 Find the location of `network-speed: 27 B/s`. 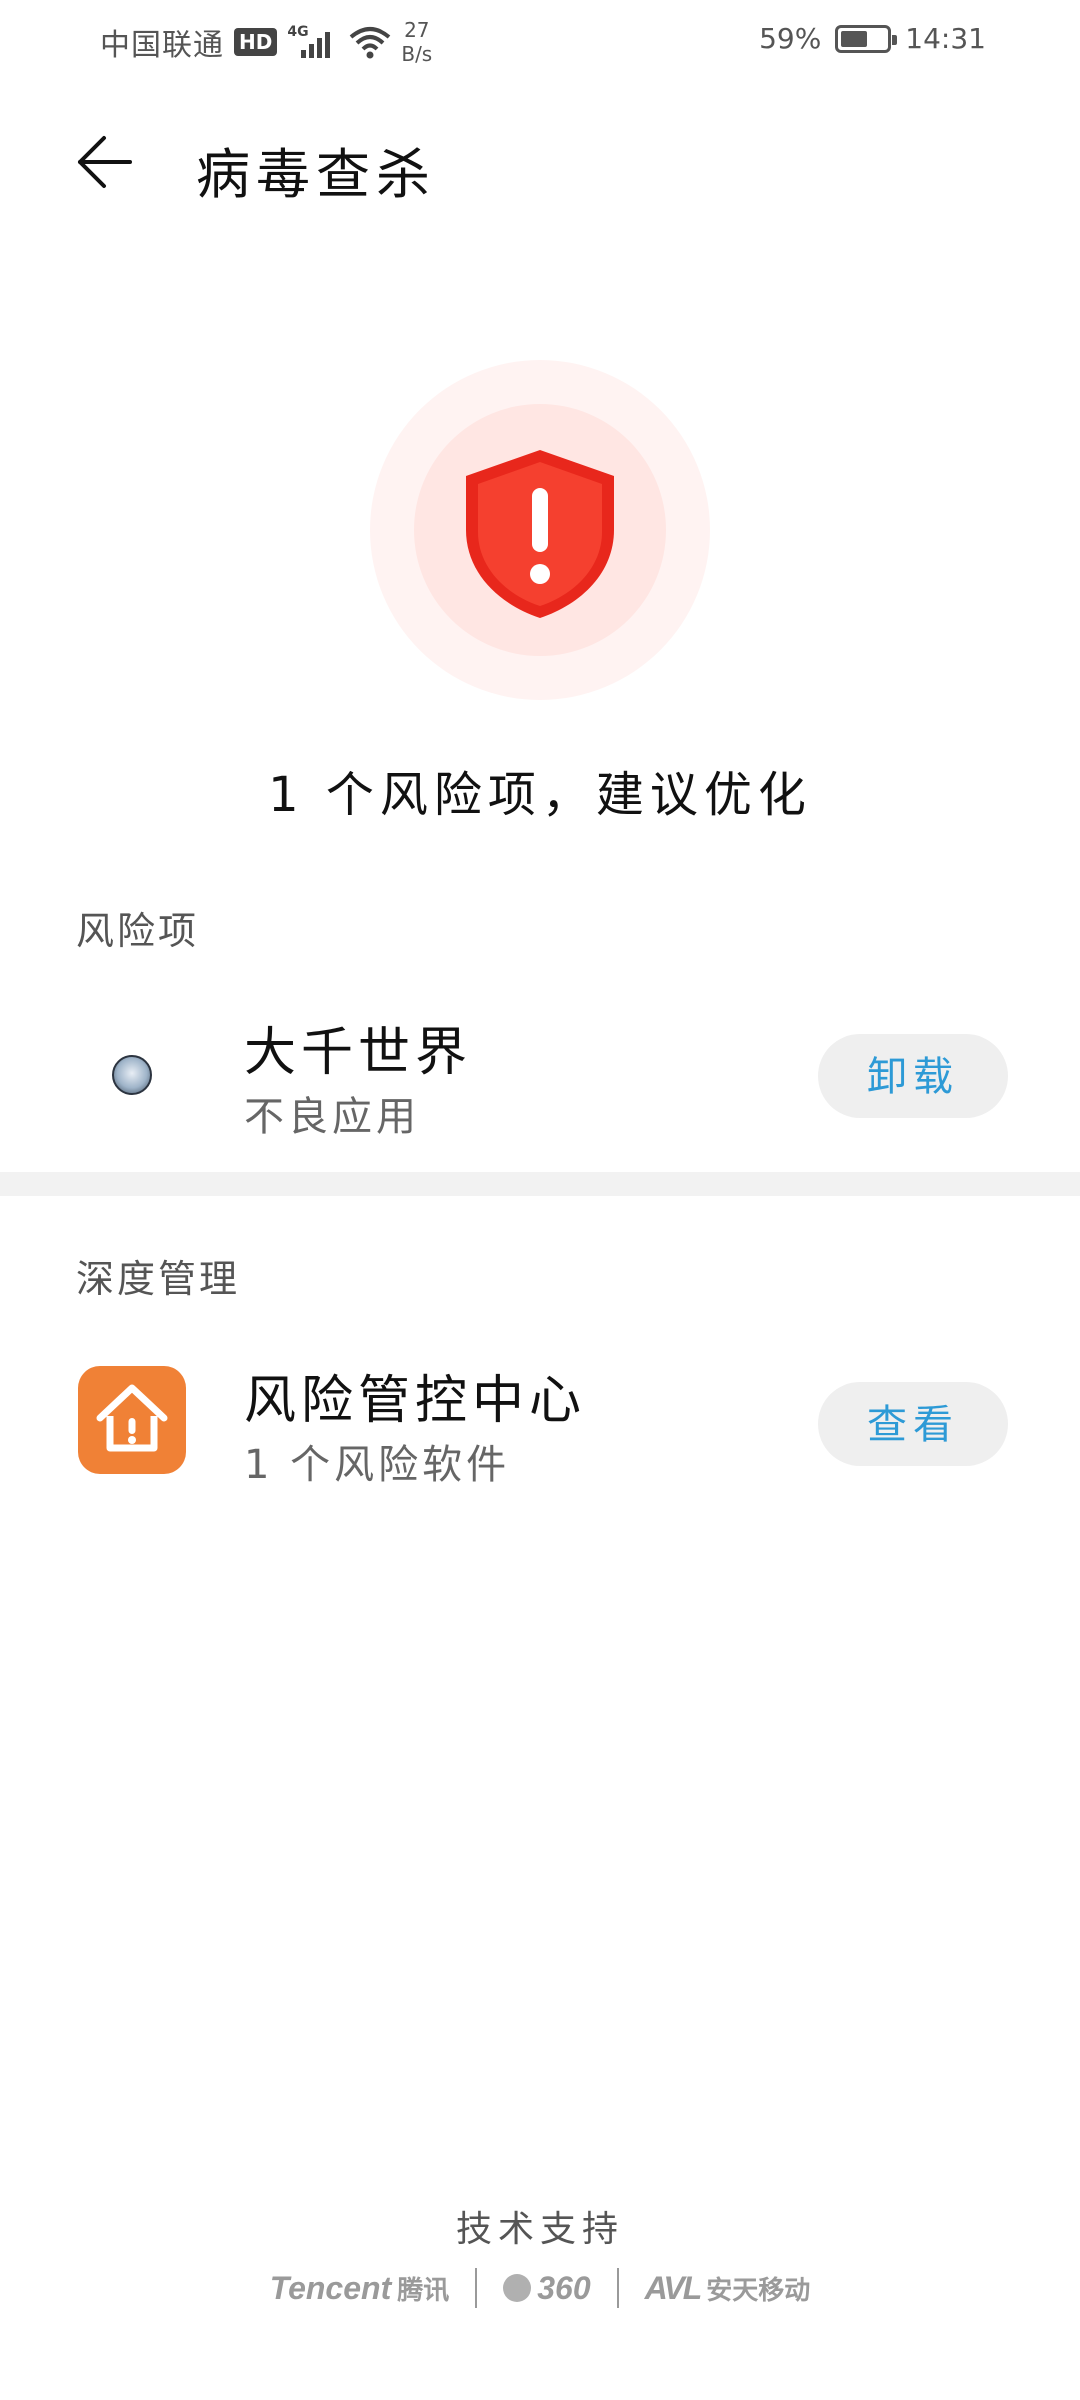

network-speed: 27 B/s is located at coordinates (416, 42).